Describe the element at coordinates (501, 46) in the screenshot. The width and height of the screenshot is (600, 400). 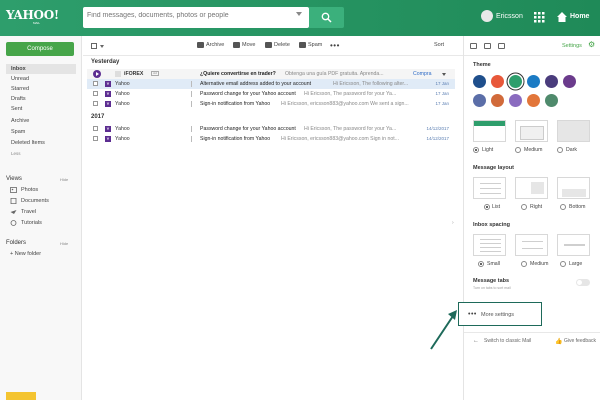
I see `notepad-tab-icon` at that location.